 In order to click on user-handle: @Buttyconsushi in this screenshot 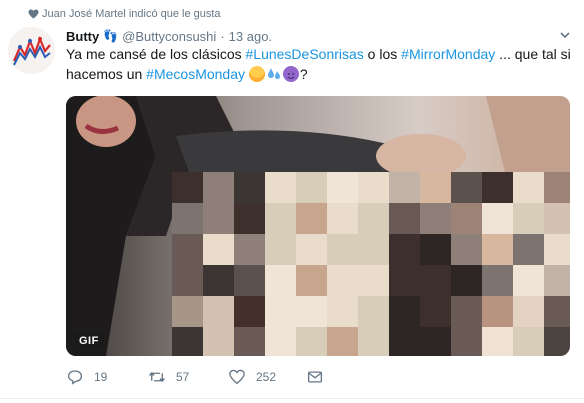, I will do `click(169, 36)`.